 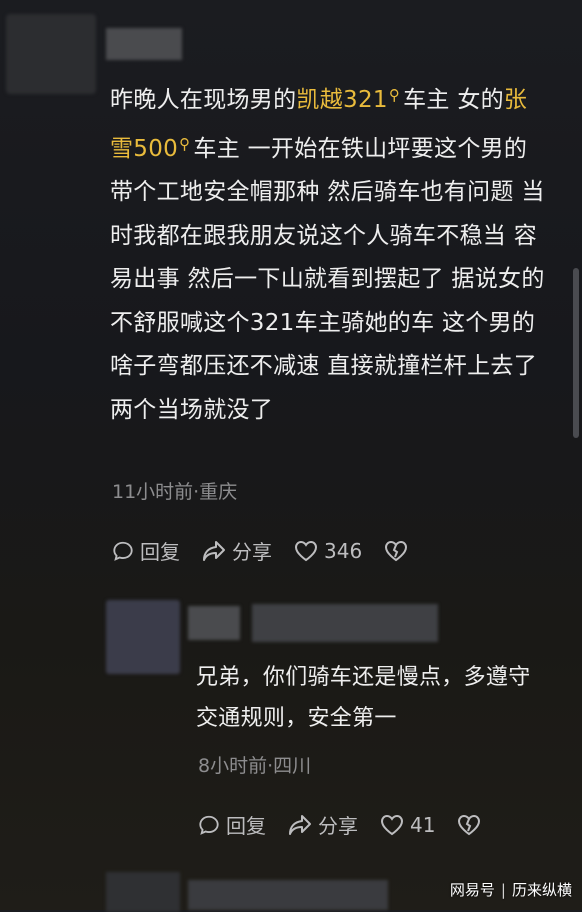 I want to click on username, so click(x=144, y=44).